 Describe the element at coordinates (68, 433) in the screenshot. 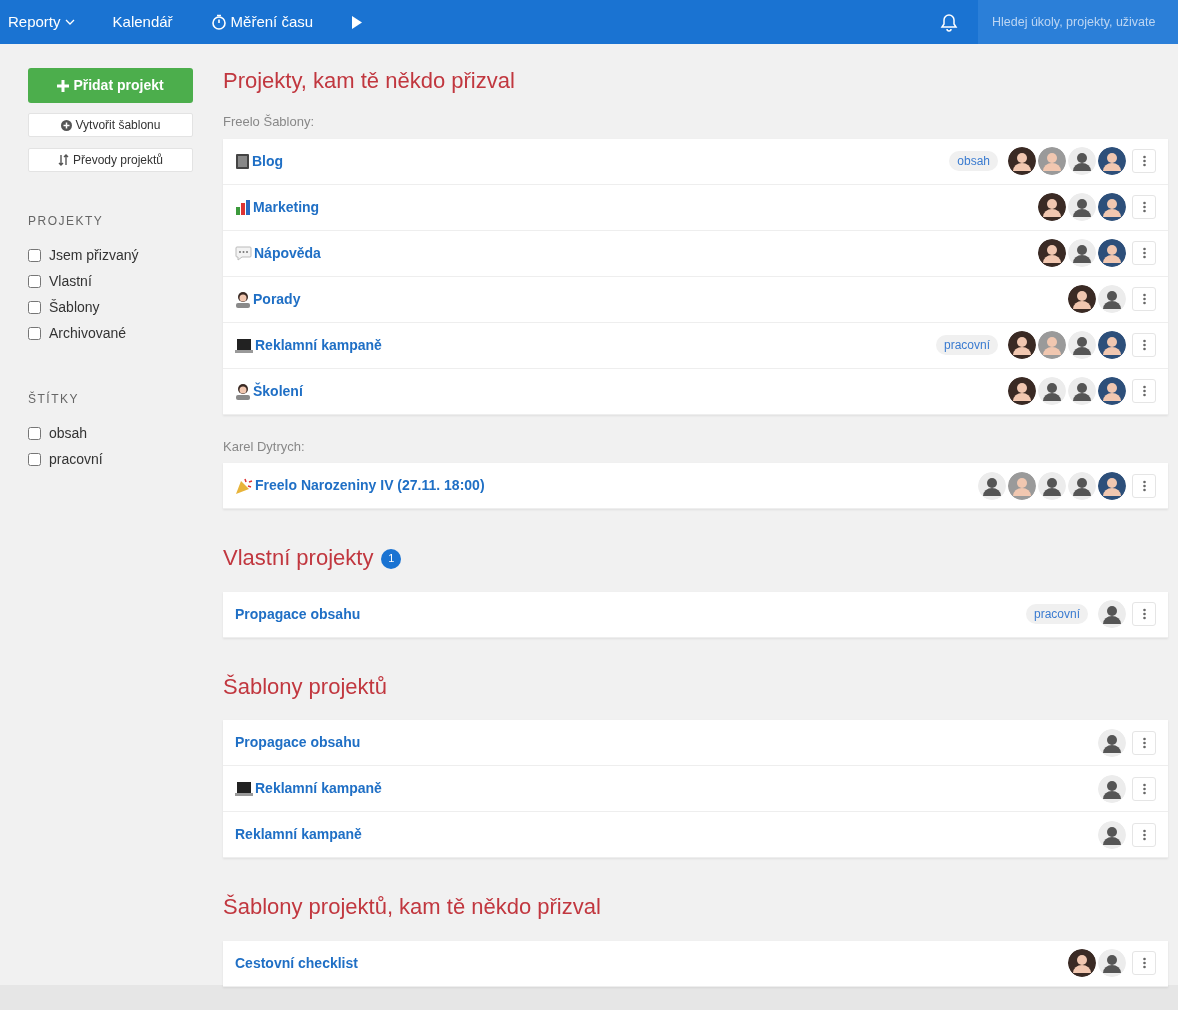

I see `filter-label: obsah` at that location.